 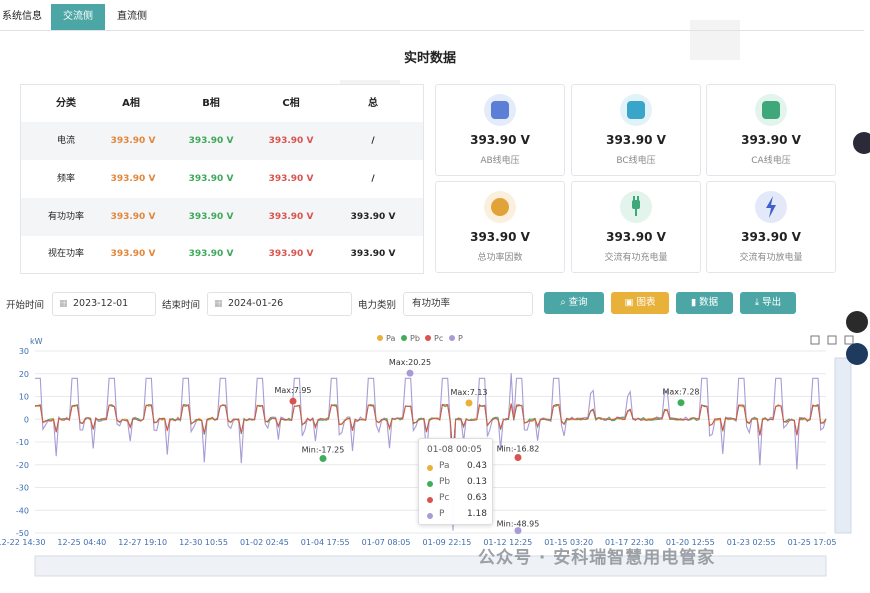 What do you see at coordinates (429, 58) in the screenshot?
I see `page-title: 实时数据` at bounding box center [429, 58].